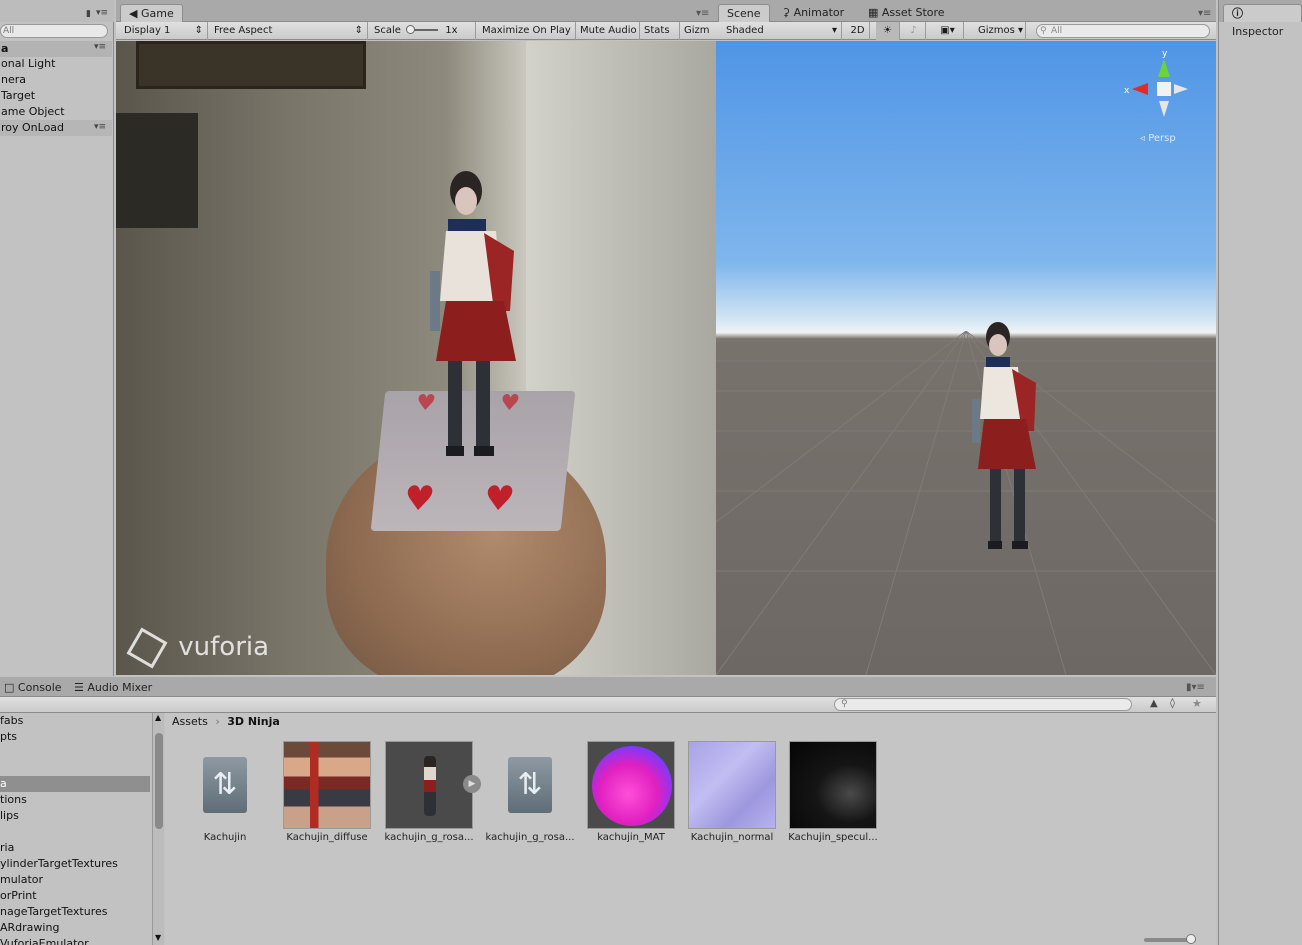 This screenshot has height=945, width=1302. Describe the element at coordinates (225, 837) in the screenshot. I see `asset-label: Kachujin` at that location.